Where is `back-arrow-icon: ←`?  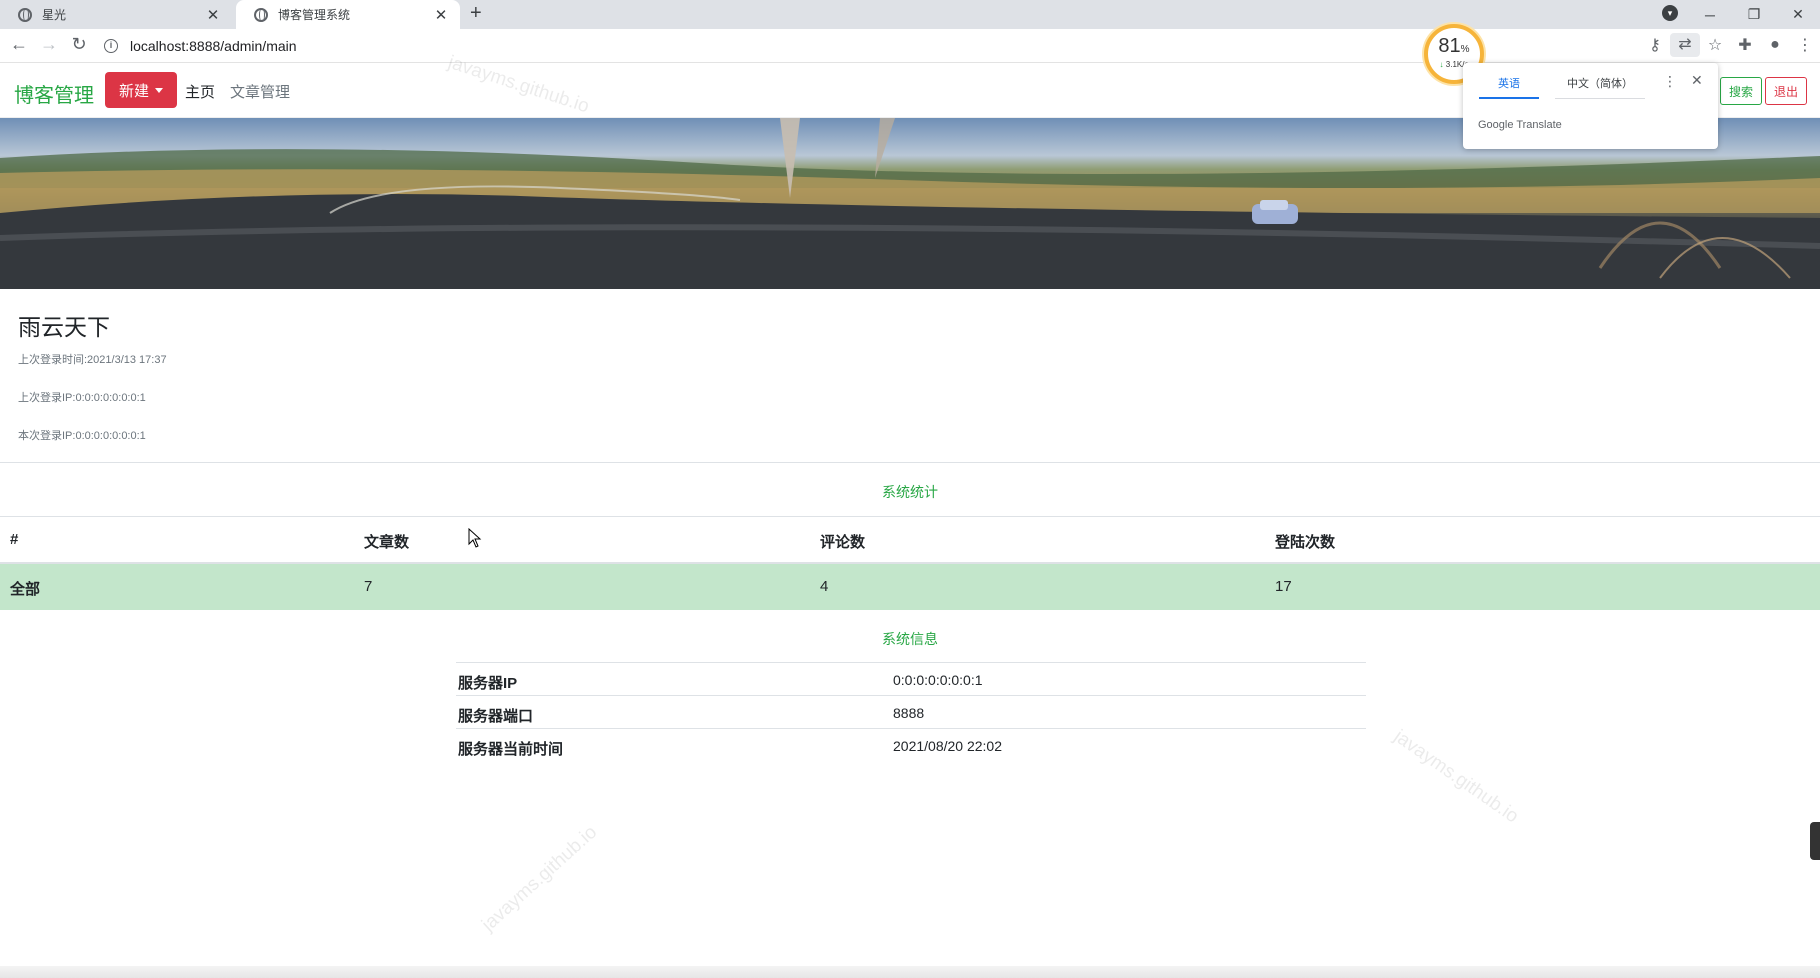 back-arrow-icon: ← is located at coordinates (19, 44).